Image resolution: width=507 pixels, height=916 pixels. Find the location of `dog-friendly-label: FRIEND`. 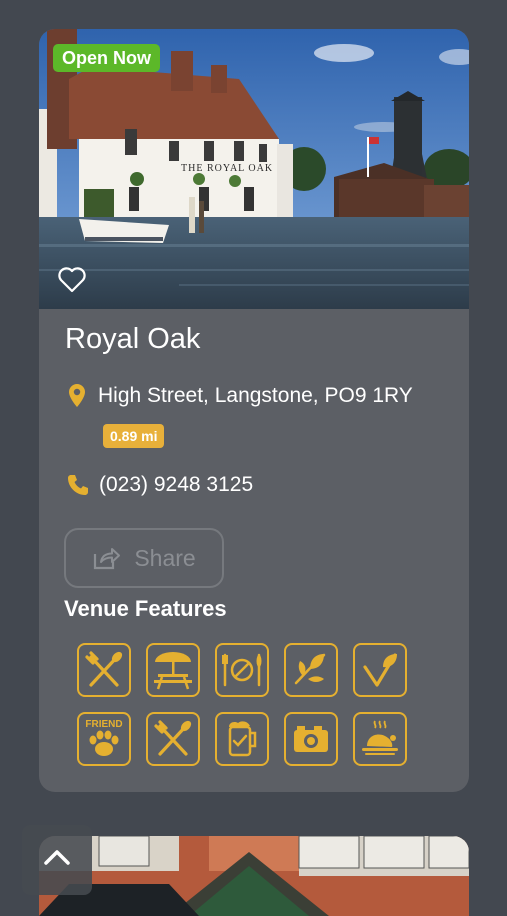

dog-friendly-label: FRIEND is located at coordinates (103, 724).